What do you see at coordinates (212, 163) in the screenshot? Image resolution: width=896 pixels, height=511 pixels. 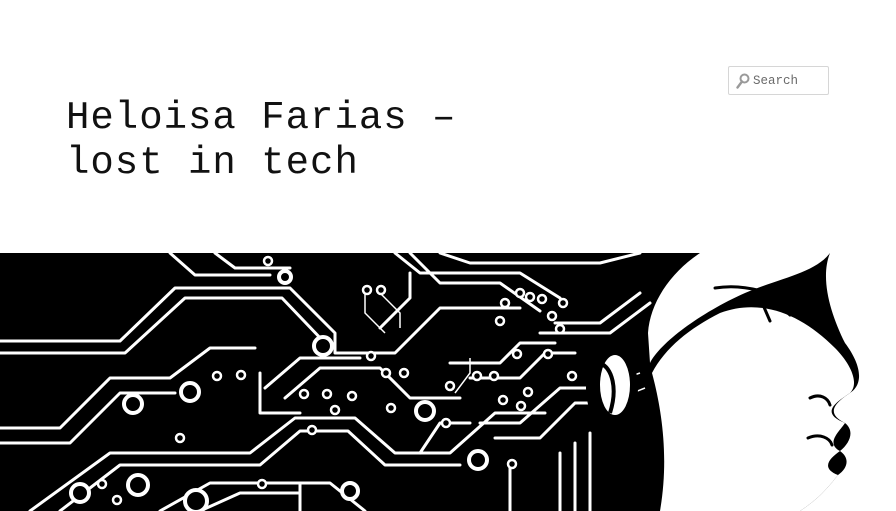 I see `site-title-line-2: lost in tech` at bounding box center [212, 163].